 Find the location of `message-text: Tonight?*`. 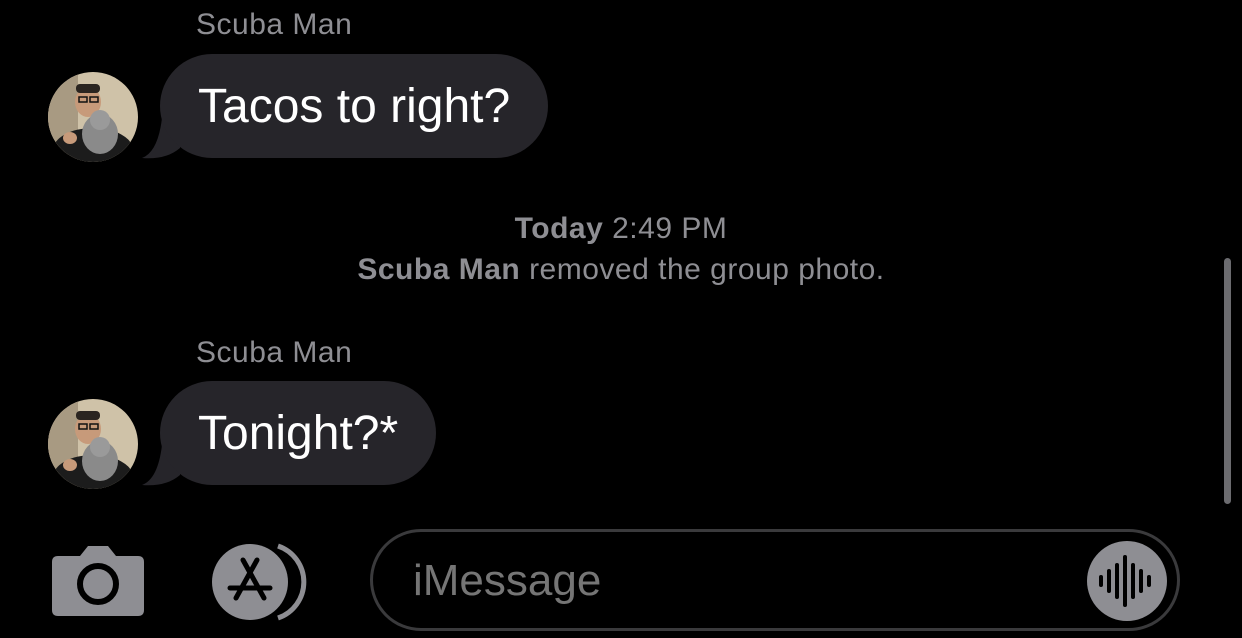

message-text: Tonight?* is located at coordinates (298, 433).